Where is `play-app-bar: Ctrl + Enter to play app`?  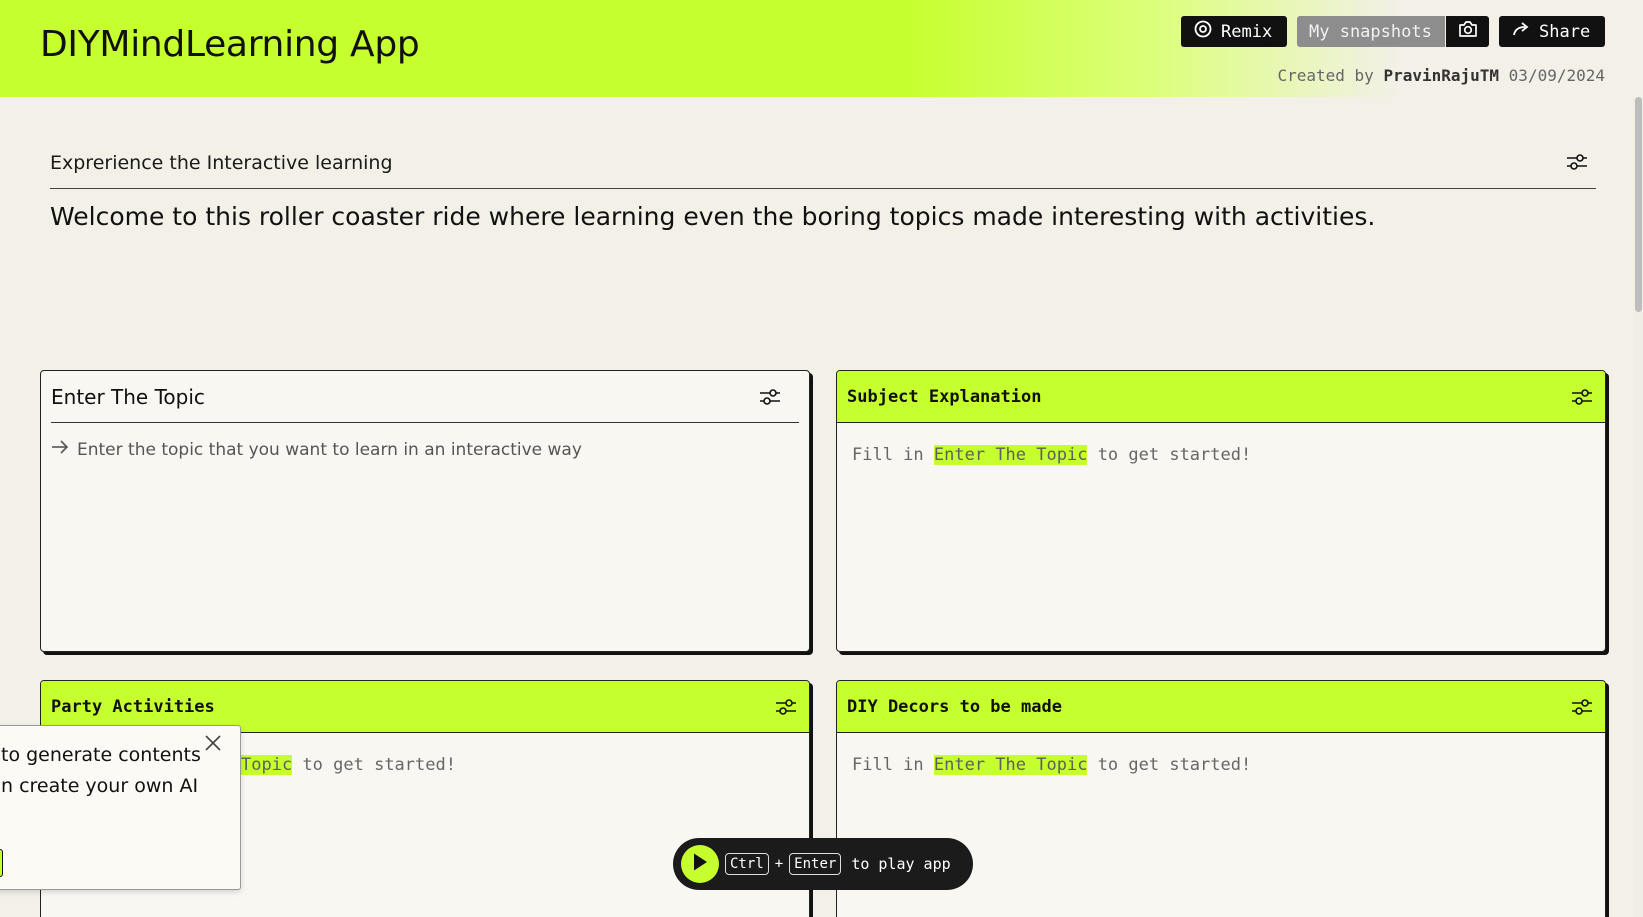 play-app-bar: Ctrl + Enter to play app is located at coordinates (823, 864).